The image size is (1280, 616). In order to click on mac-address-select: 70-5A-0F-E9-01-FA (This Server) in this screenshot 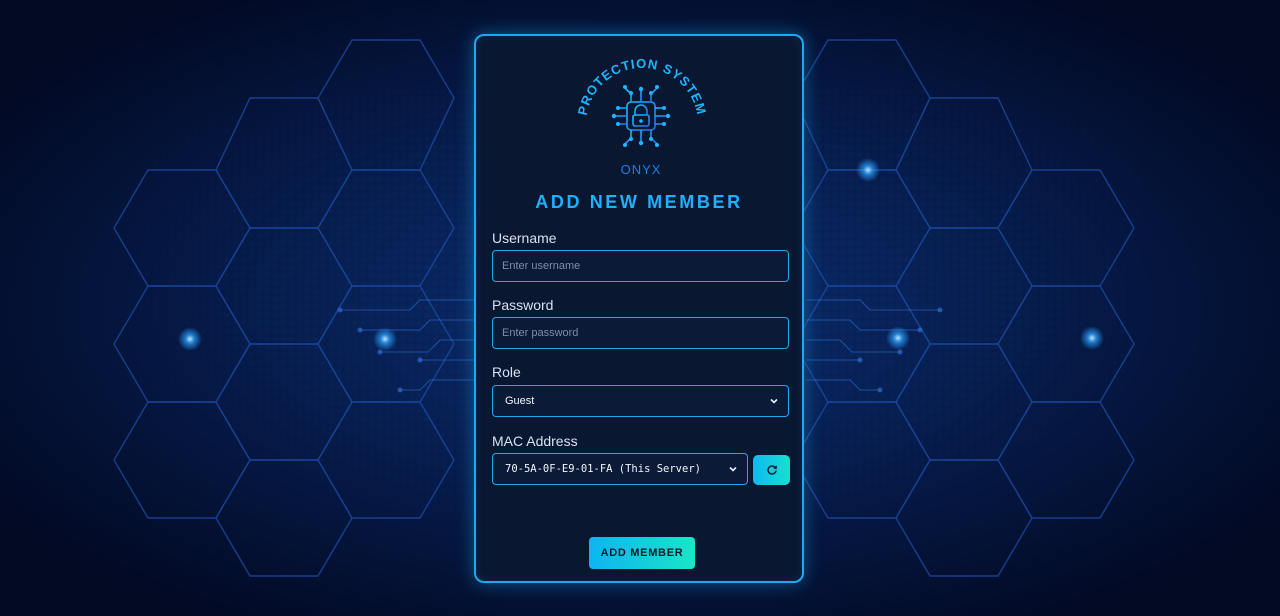, I will do `click(620, 469)`.